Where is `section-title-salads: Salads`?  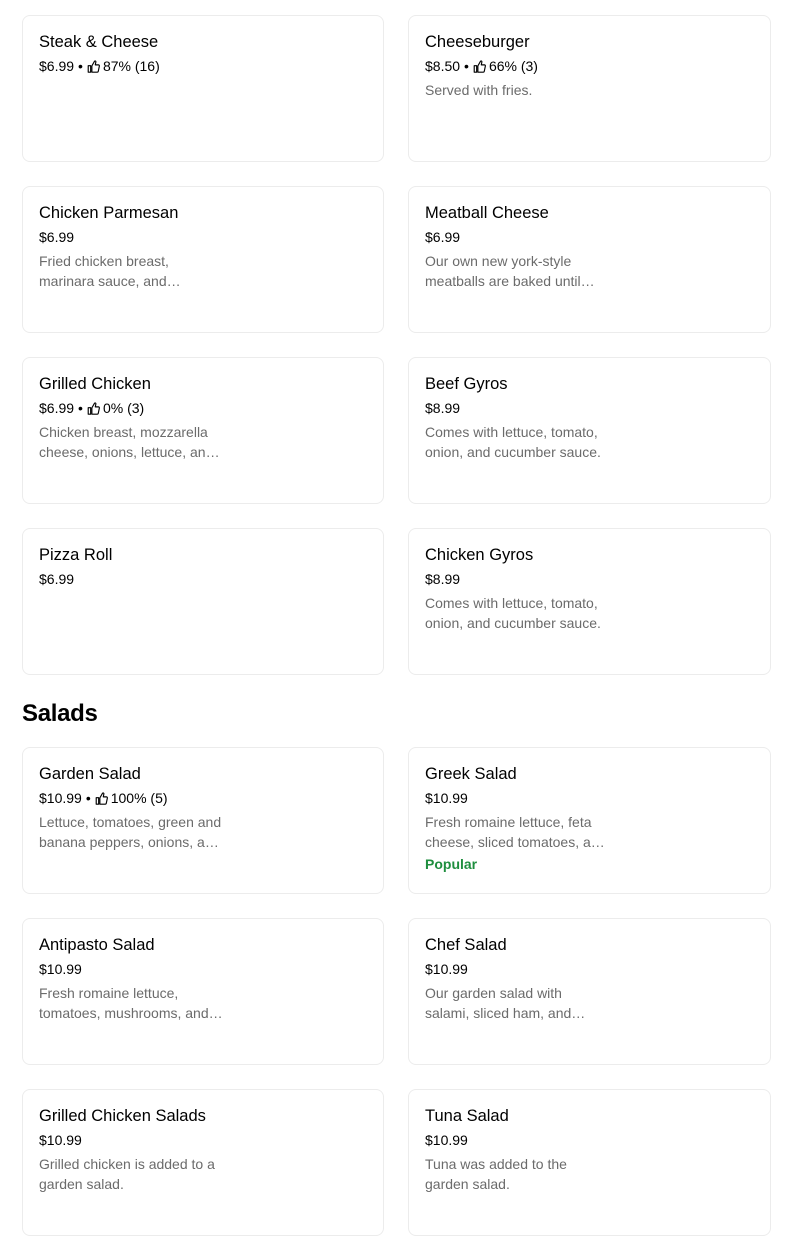
section-title-salads: Salads is located at coordinates (60, 713).